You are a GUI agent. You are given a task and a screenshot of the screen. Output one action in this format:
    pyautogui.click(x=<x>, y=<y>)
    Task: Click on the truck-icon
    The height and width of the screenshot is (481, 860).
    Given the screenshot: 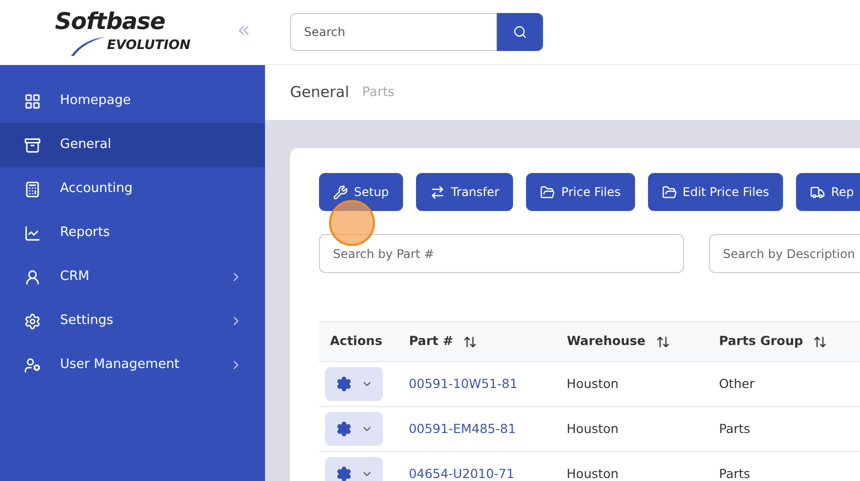 What is the action you would take?
    pyautogui.click(x=818, y=192)
    